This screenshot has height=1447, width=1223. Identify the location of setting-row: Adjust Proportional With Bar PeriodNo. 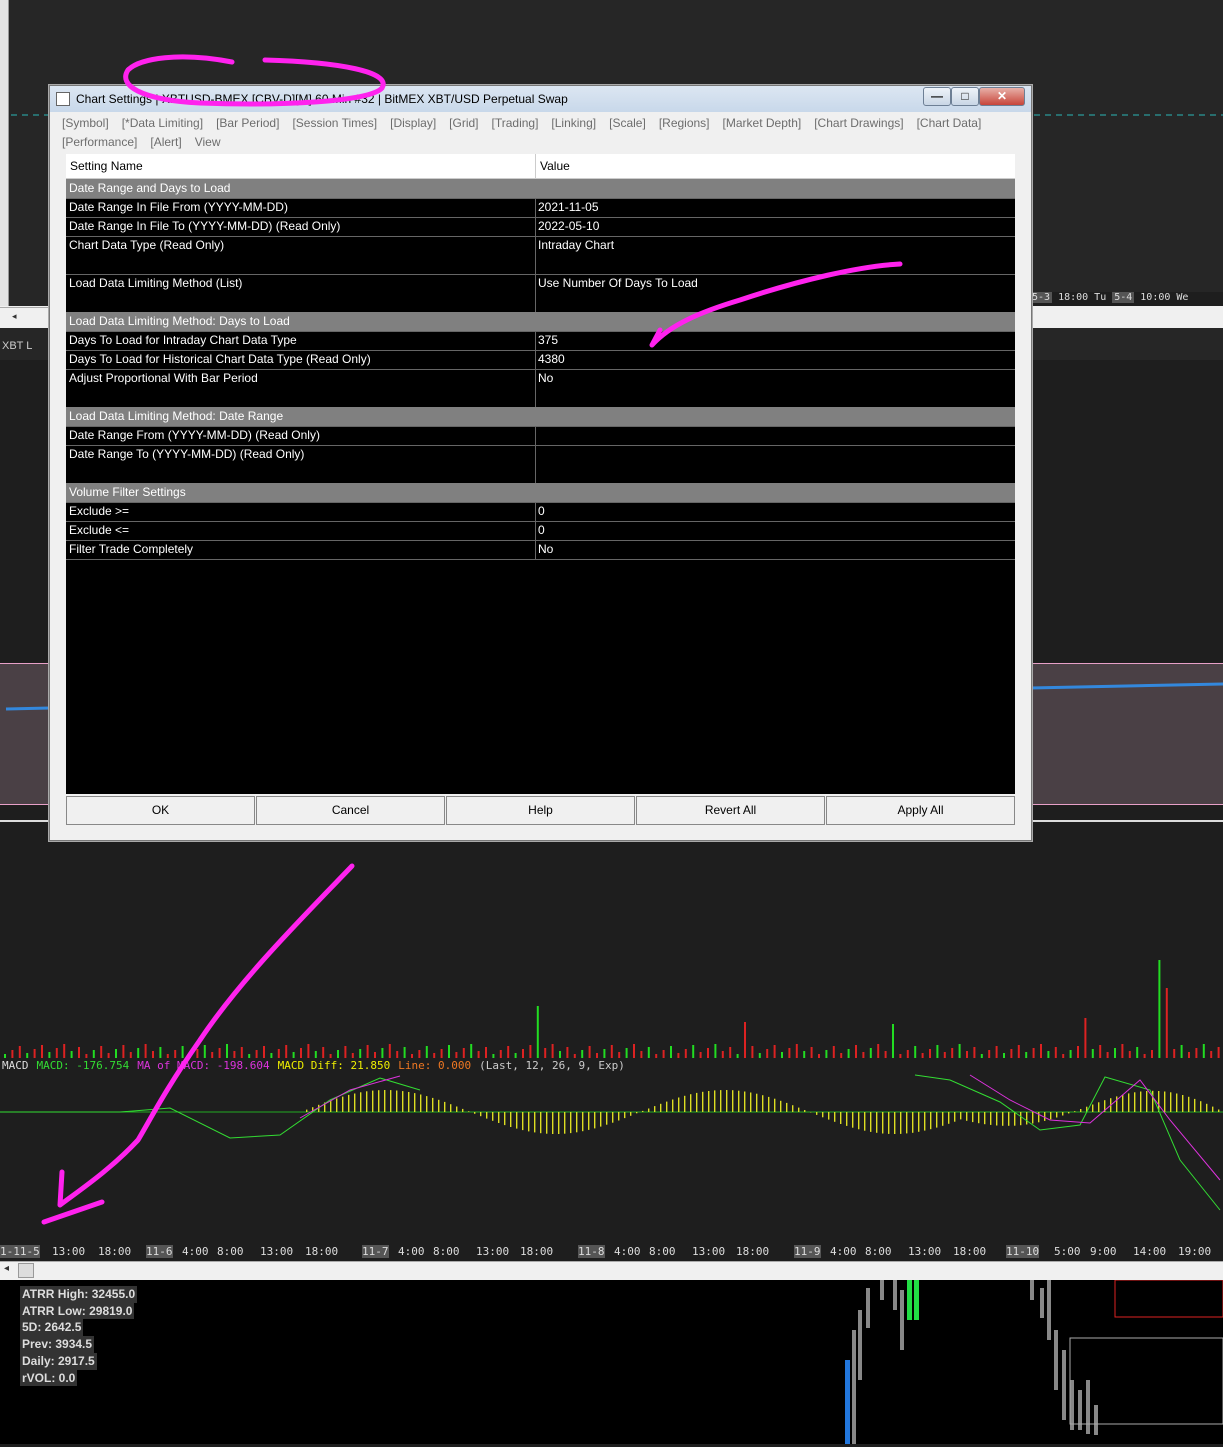
(540, 379).